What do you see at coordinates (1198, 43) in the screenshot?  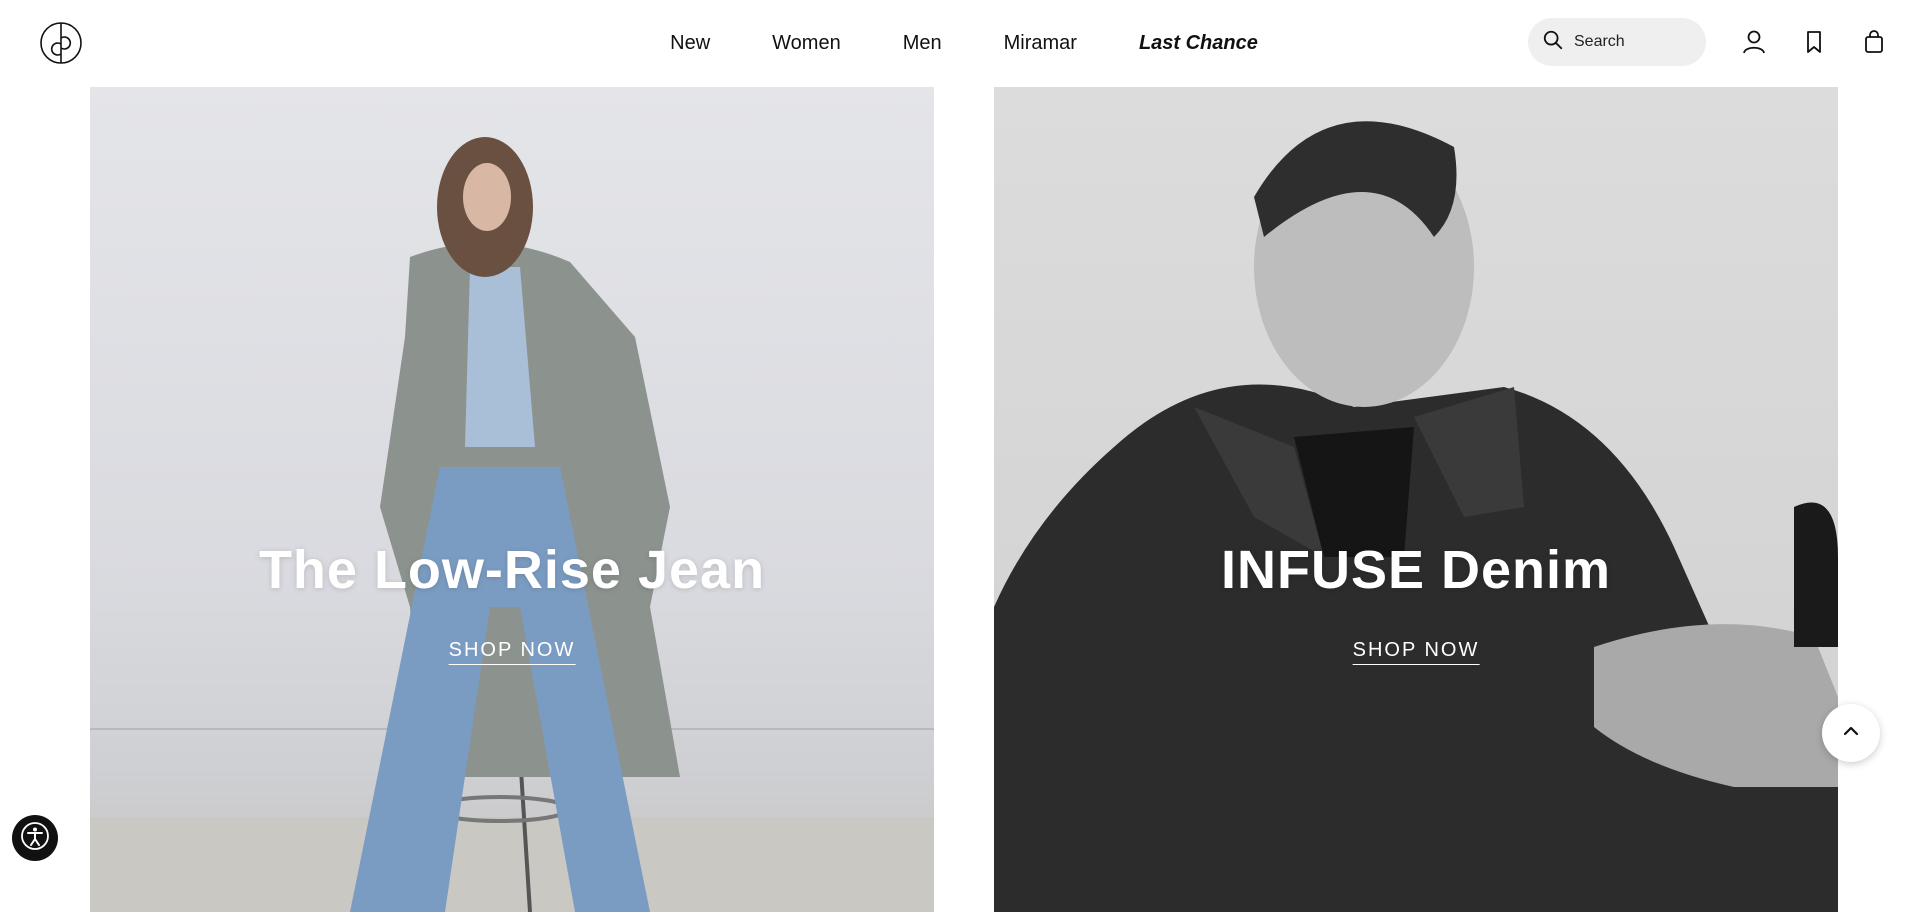 I see `nav-item-last-chance: Last Chance` at bounding box center [1198, 43].